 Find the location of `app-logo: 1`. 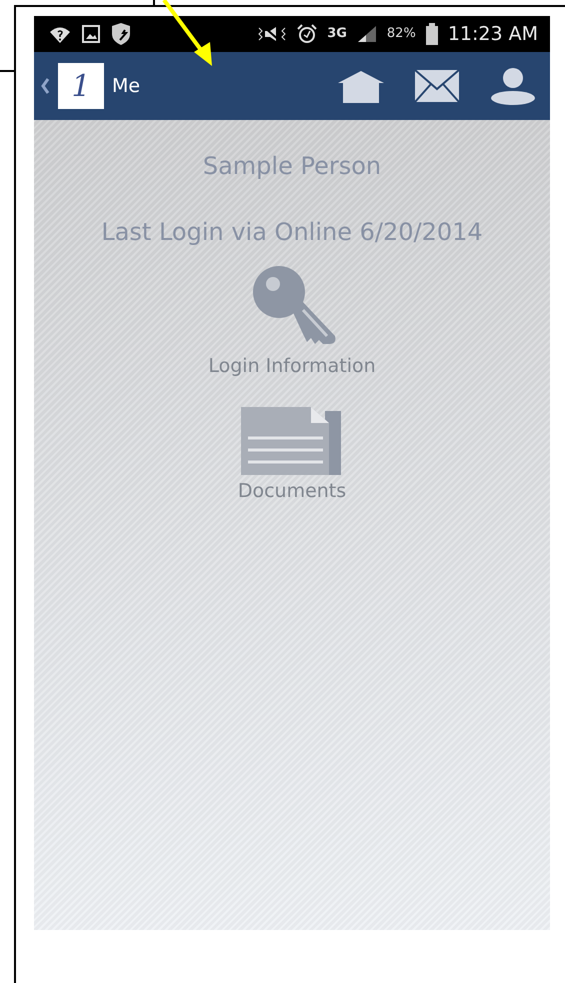

app-logo: 1 is located at coordinates (81, 86).